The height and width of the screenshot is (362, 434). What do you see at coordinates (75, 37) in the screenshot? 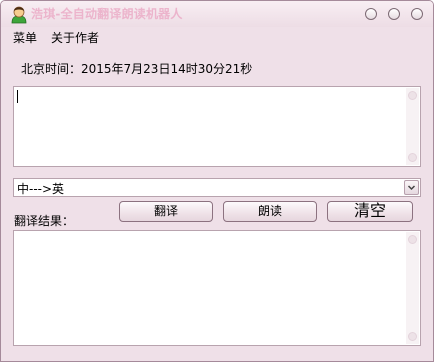
I see `menu-item-about-author: 关于作者` at bounding box center [75, 37].